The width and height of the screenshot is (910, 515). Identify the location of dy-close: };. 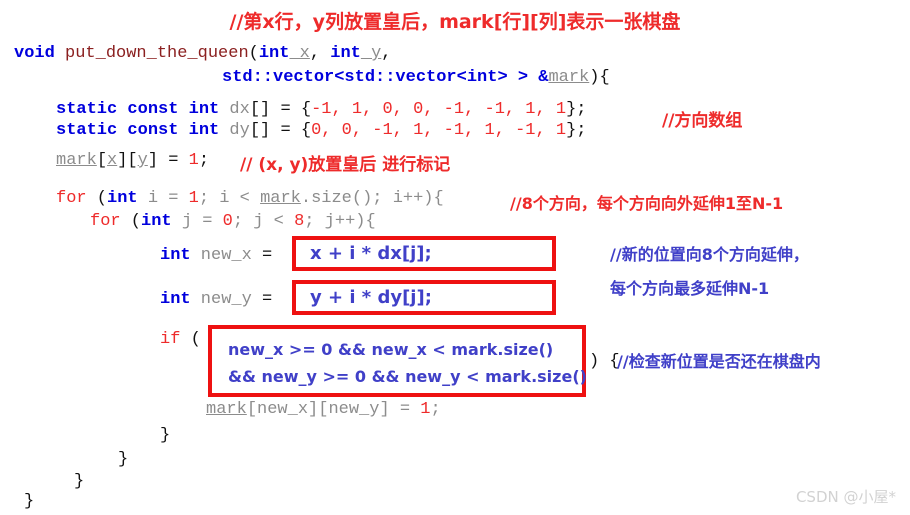
(576, 130).